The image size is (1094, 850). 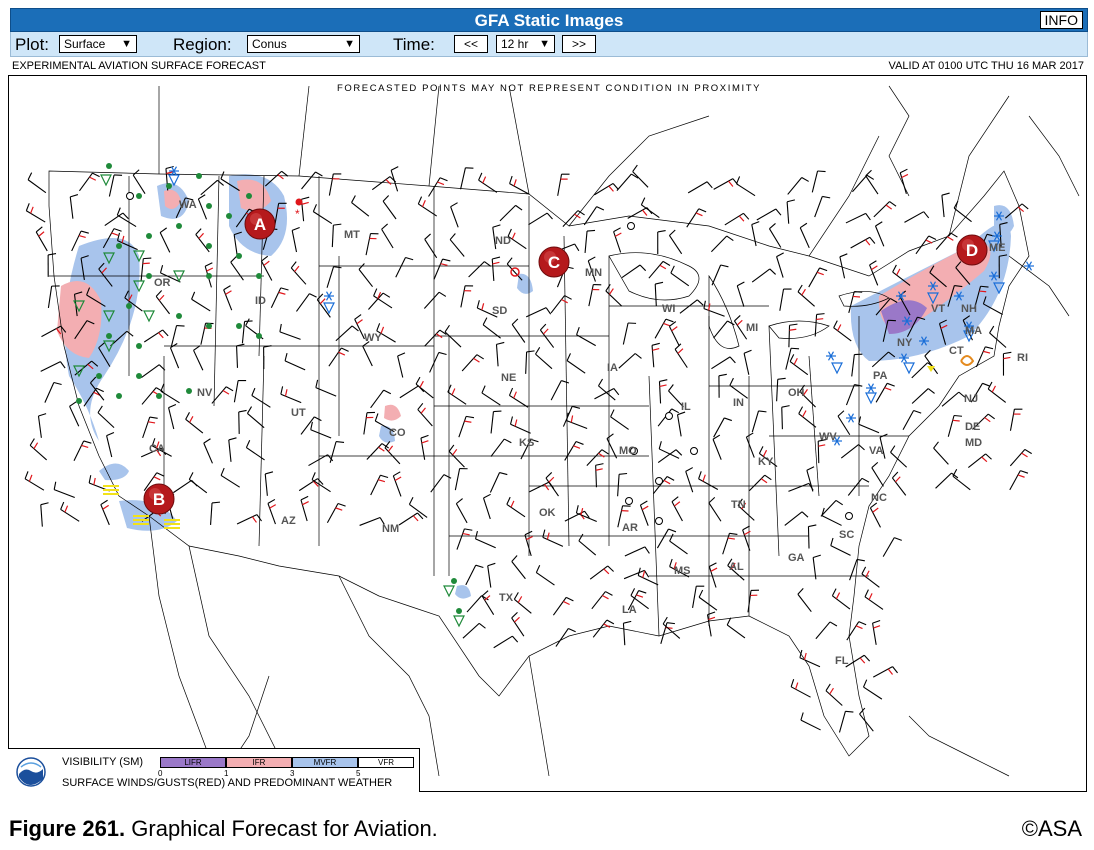 What do you see at coordinates (973, 443) in the screenshot?
I see `state-label-md: MD` at bounding box center [973, 443].